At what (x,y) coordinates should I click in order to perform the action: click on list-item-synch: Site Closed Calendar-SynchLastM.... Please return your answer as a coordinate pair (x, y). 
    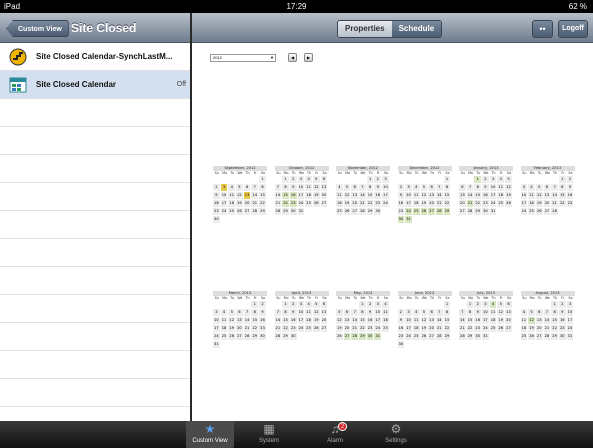
    Looking at the image, I should click on (95, 57).